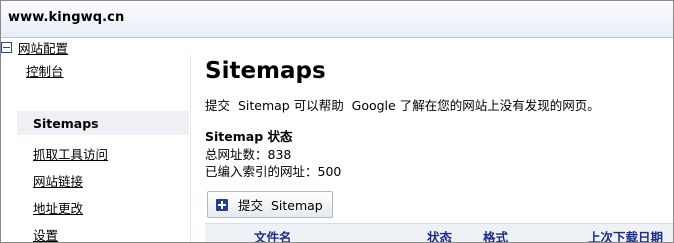 The image size is (674, 243). What do you see at coordinates (103, 123) in the screenshot?
I see `sidebar-item-sitemaps: Sitemaps` at bounding box center [103, 123].